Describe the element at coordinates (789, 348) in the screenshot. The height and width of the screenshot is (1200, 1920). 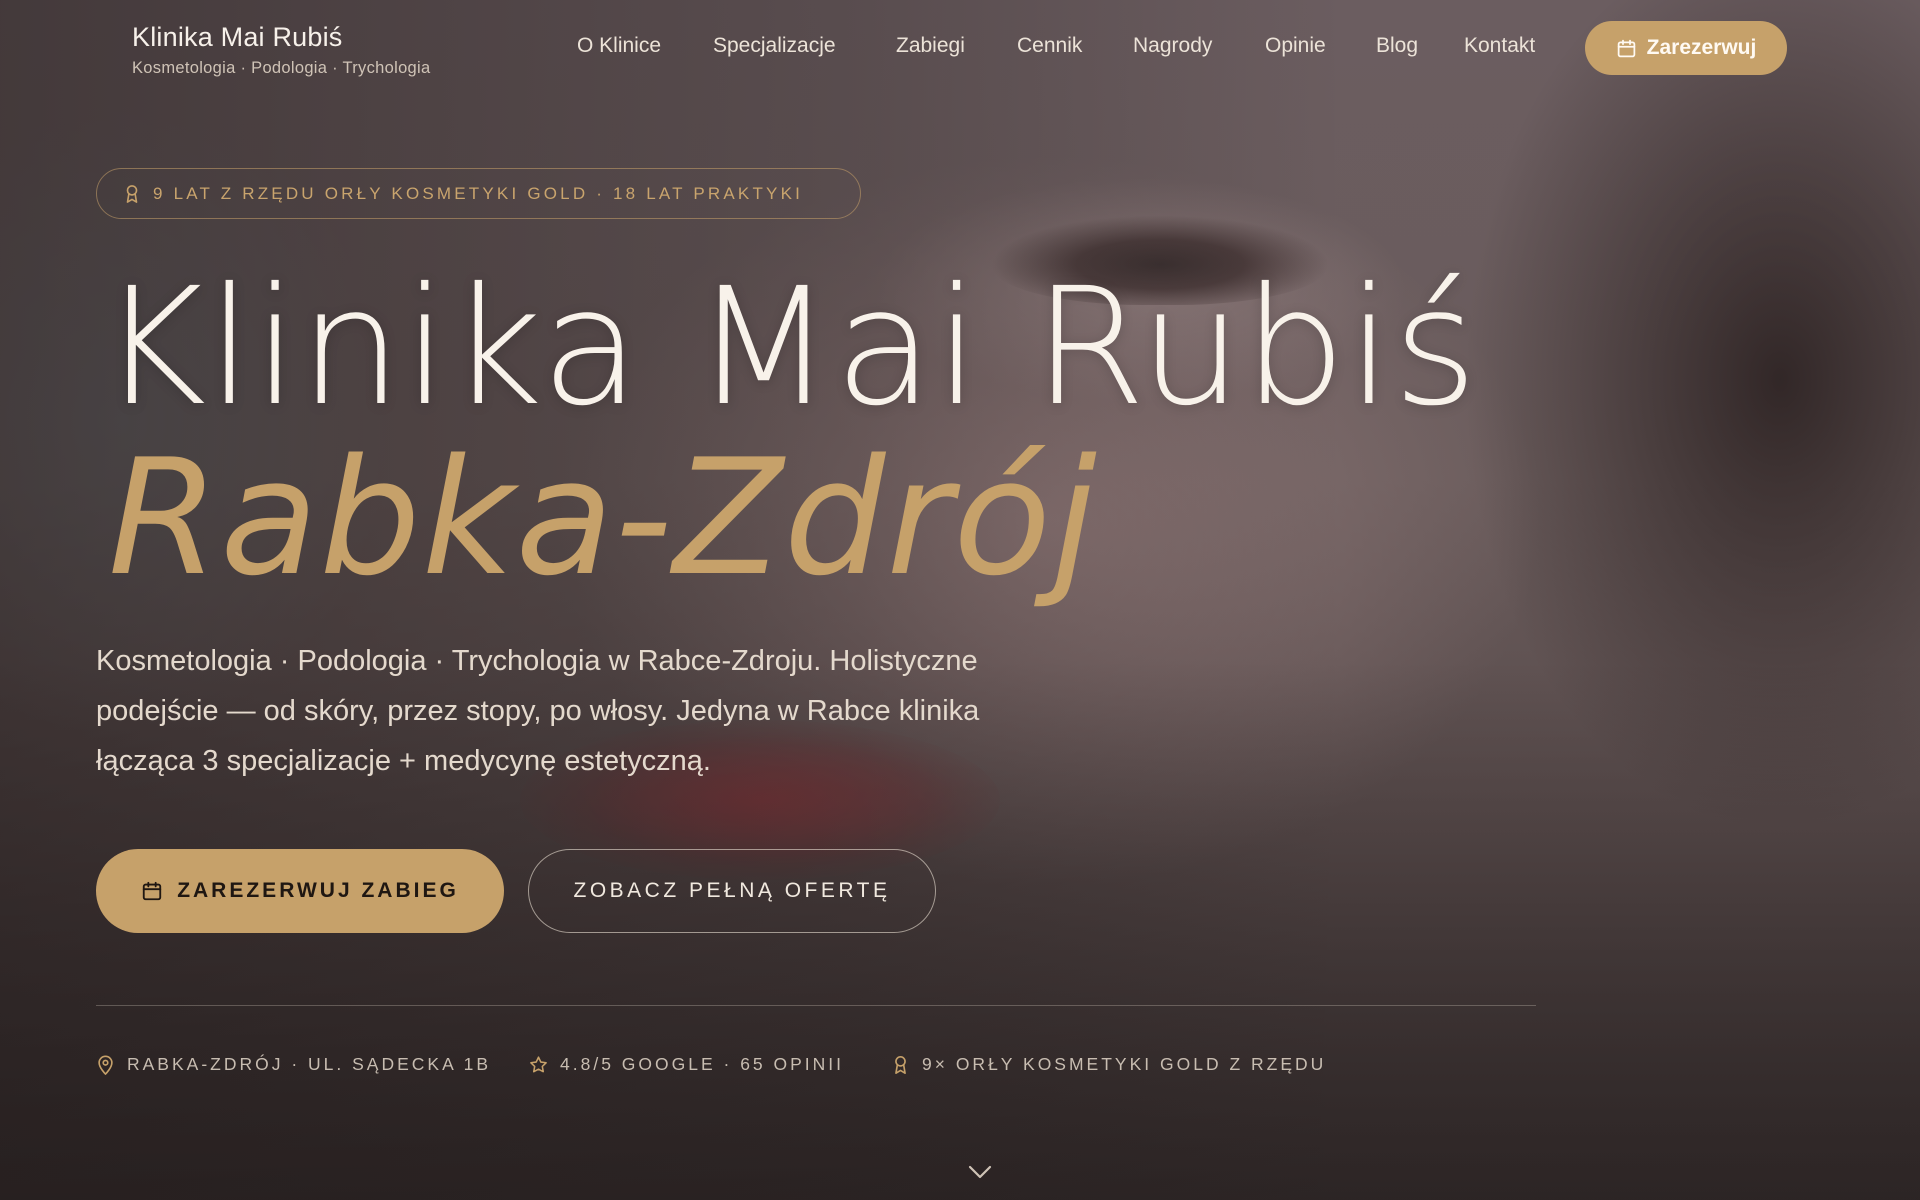
I see `hero-title: Klinika Mai Rubiś` at that location.